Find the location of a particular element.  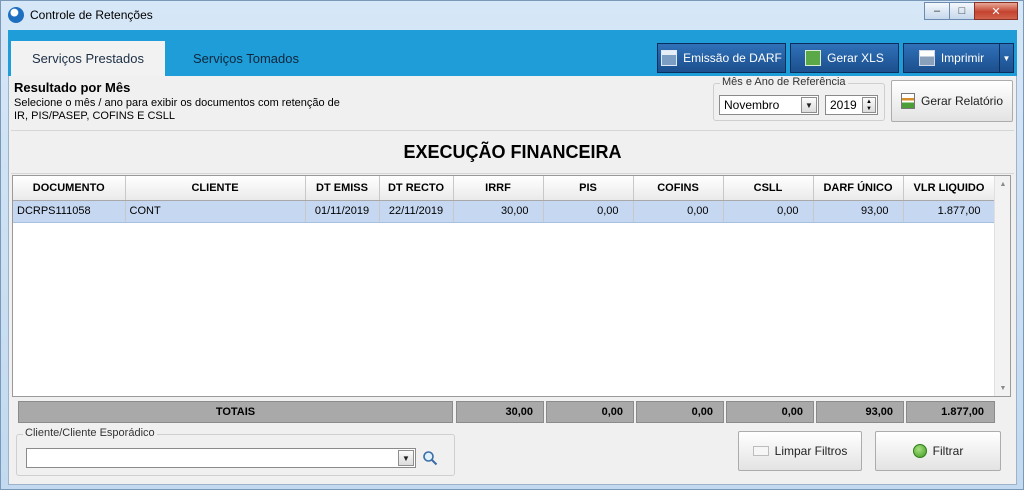

section-title: EXECUÇÃO FINANCEIRA is located at coordinates (512, 152).